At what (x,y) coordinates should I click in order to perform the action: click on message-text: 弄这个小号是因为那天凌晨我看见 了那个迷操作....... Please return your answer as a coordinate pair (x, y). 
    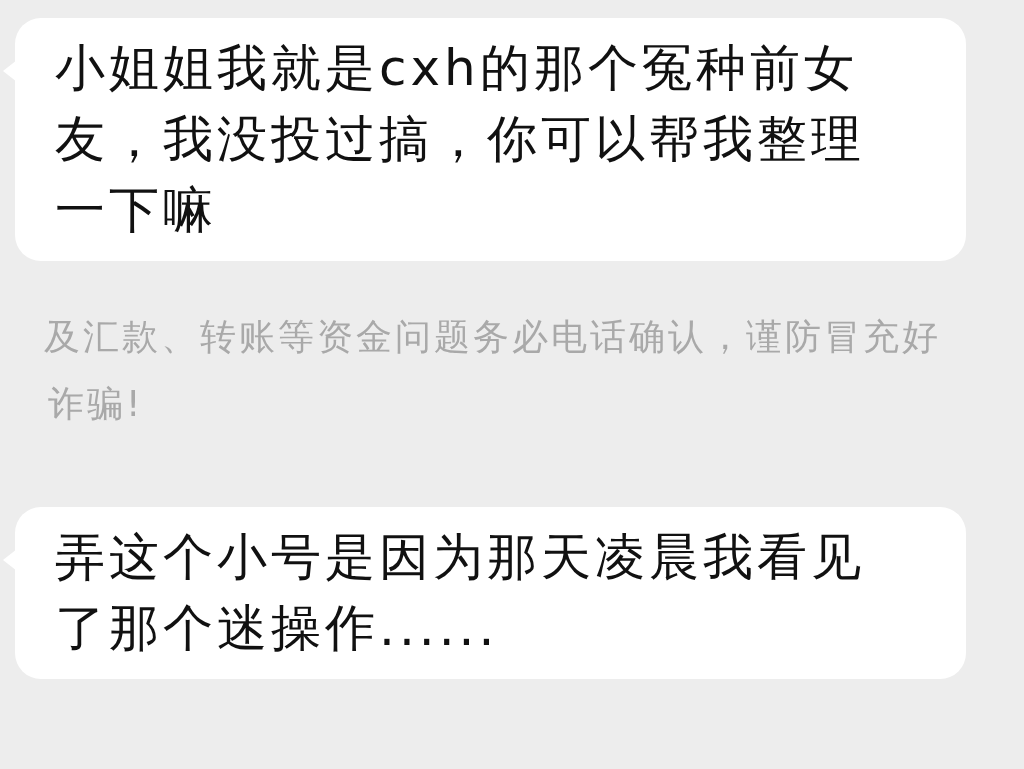
    Looking at the image, I should click on (460, 593).